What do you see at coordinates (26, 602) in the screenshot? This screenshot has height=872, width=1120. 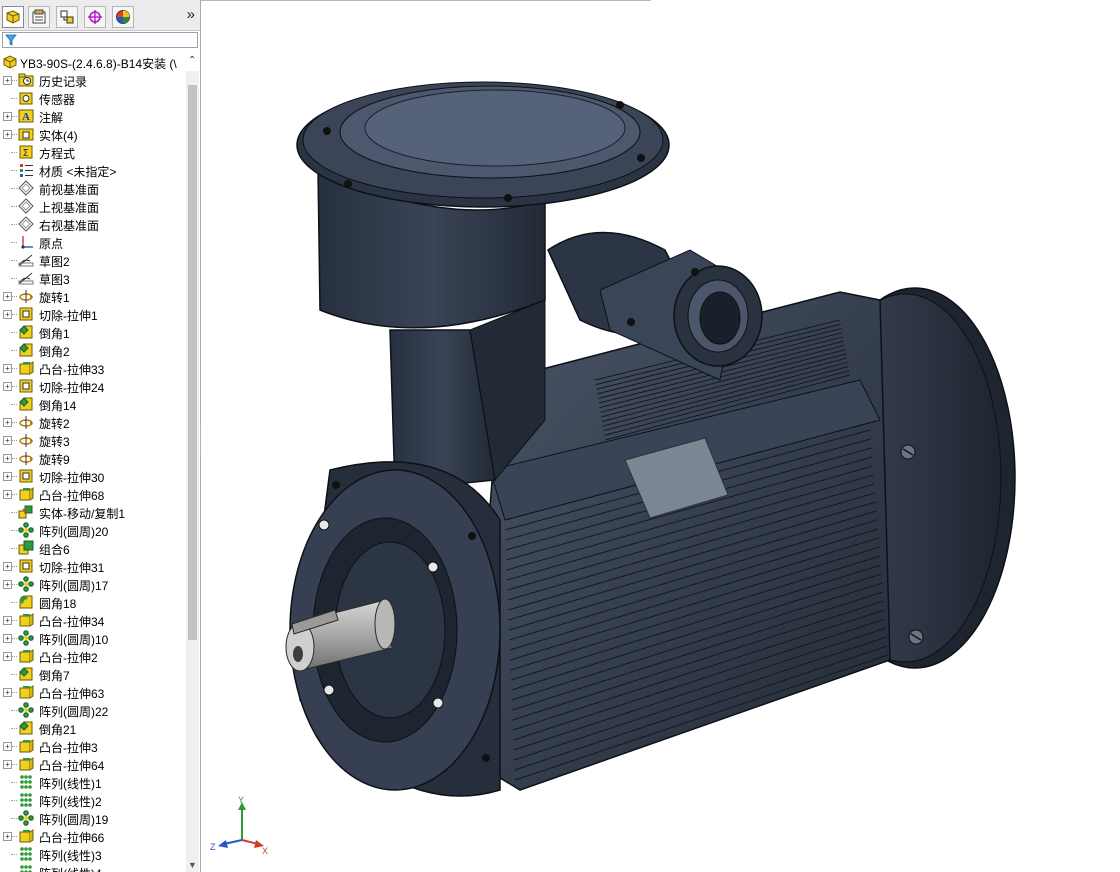 I see `fillet-icon` at bounding box center [26, 602].